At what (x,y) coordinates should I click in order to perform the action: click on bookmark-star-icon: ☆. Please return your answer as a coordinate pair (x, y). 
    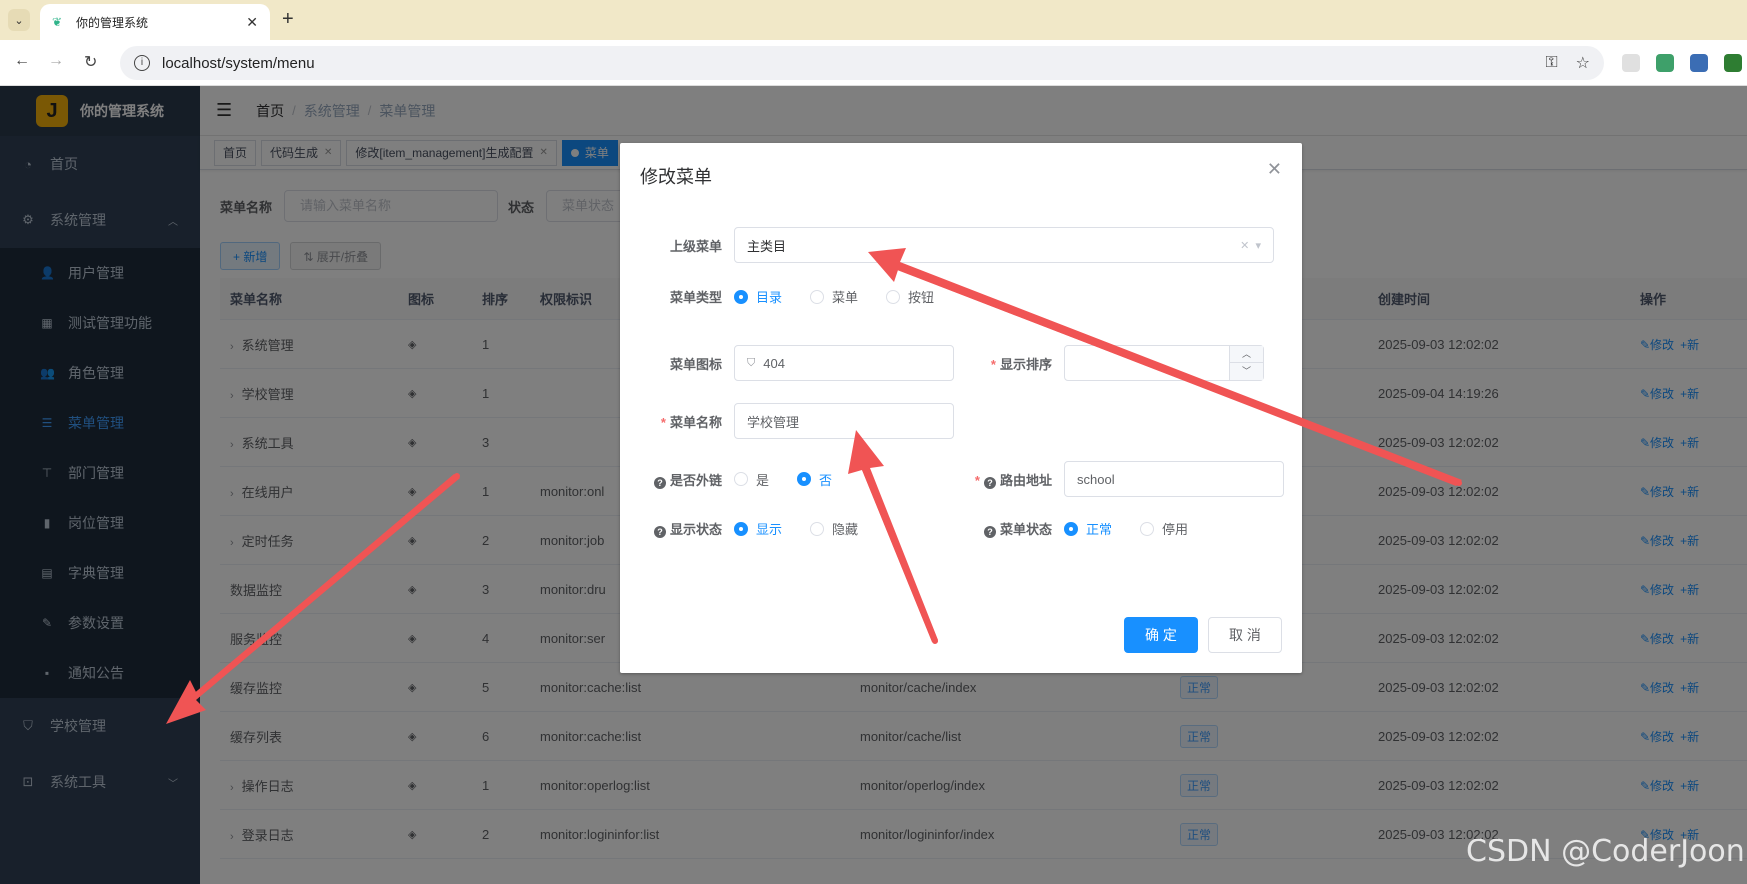
    Looking at the image, I should click on (1583, 63).